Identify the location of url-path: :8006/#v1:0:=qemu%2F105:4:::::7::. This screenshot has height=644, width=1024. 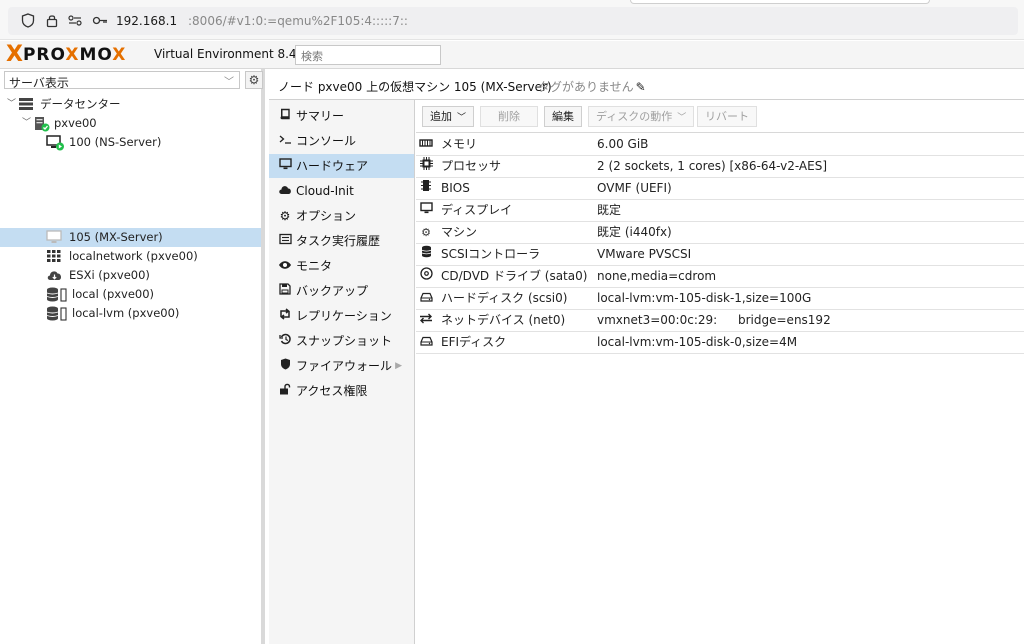
(298, 21).